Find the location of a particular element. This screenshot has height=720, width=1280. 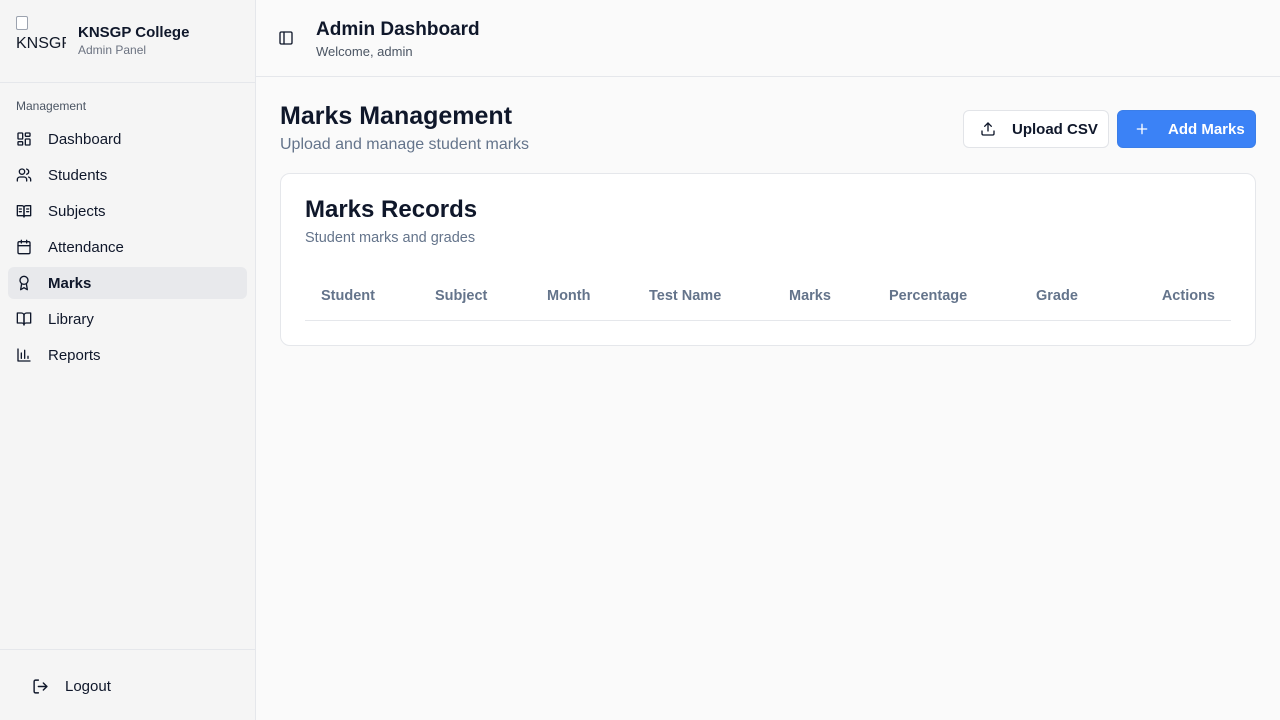

sidebar-item-marks: Marks is located at coordinates (127, 283).